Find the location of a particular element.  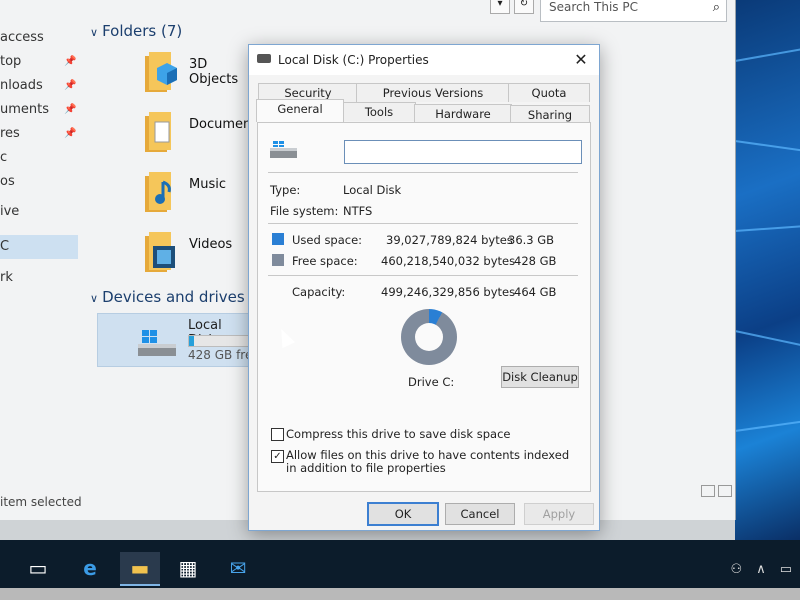

donut-hole is located at coordinates (429, 337).